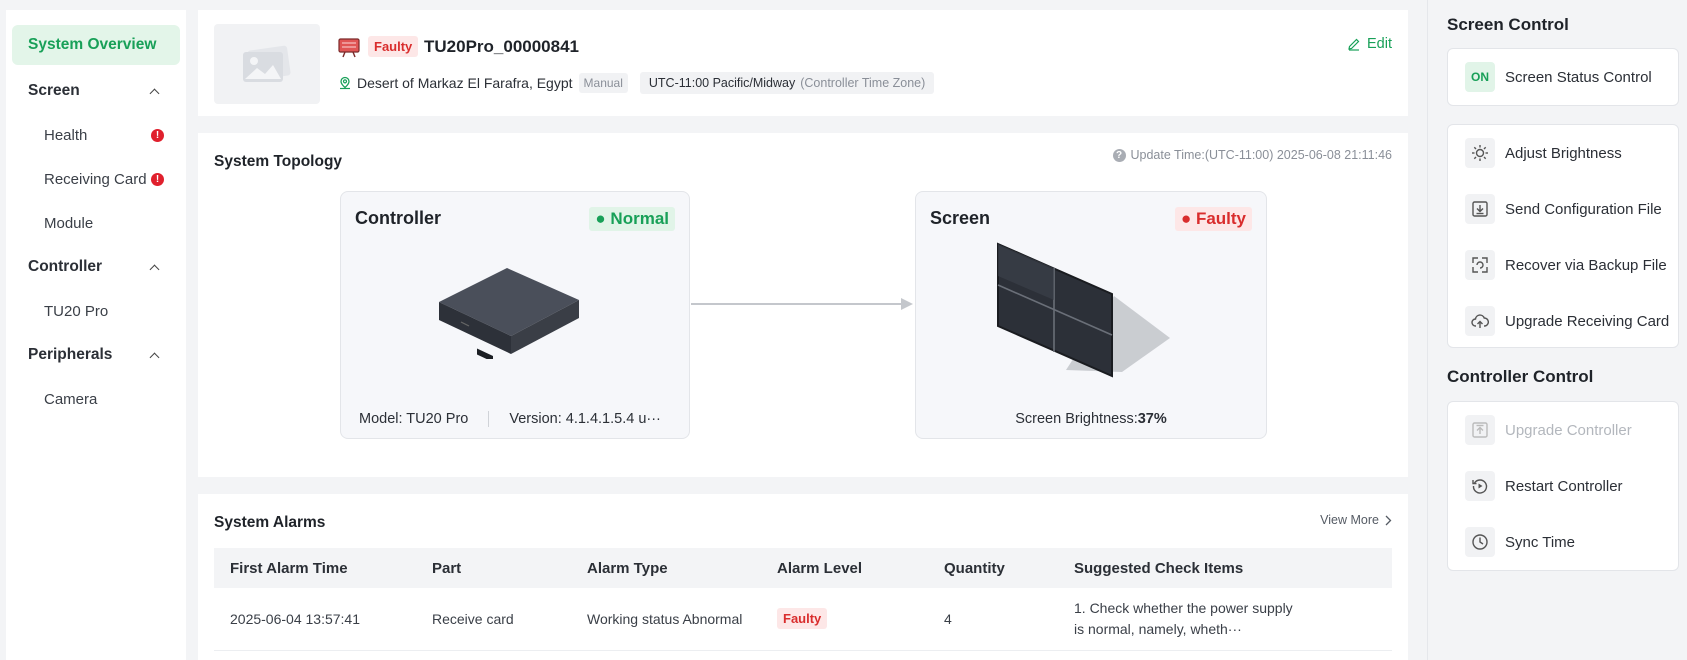  What do you see at coordinates (603, 83) in the screenshot?
I see `location-mode-tag: Manual` at bounding box center [603, 83].